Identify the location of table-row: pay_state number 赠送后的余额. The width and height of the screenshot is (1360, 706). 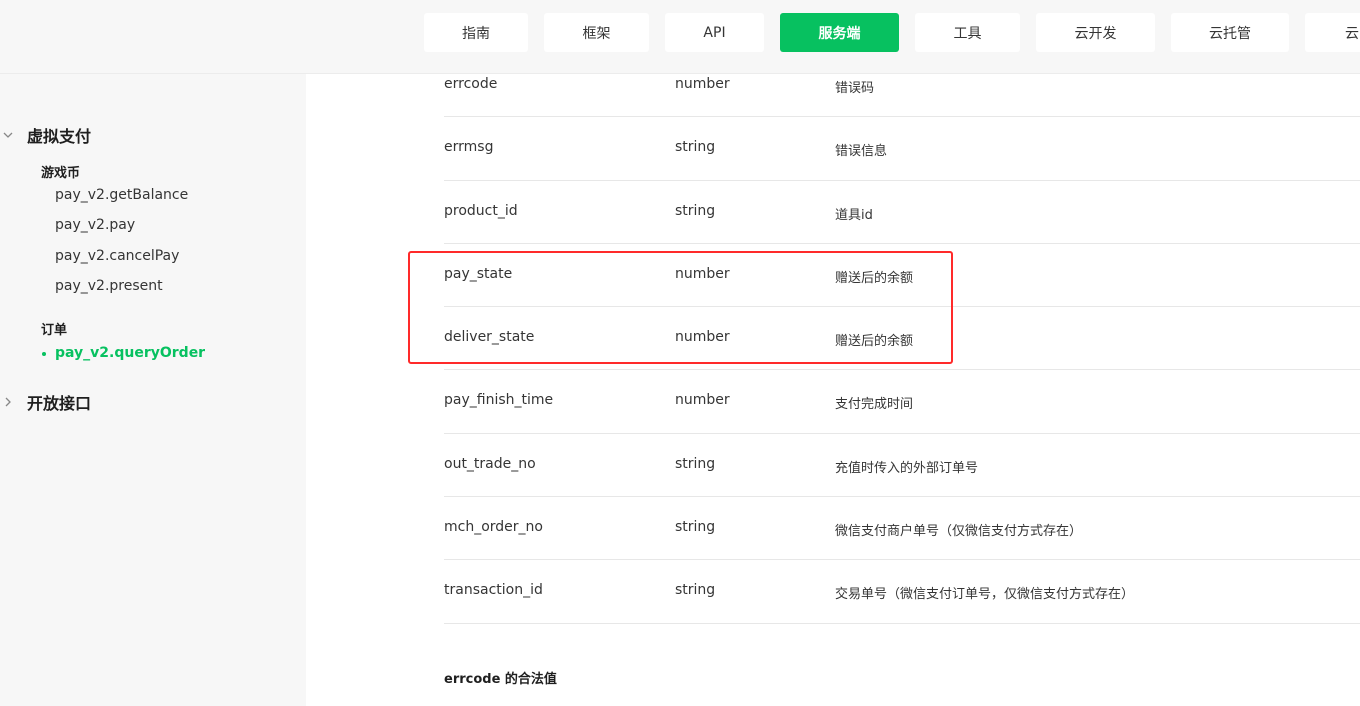
(902, 275).